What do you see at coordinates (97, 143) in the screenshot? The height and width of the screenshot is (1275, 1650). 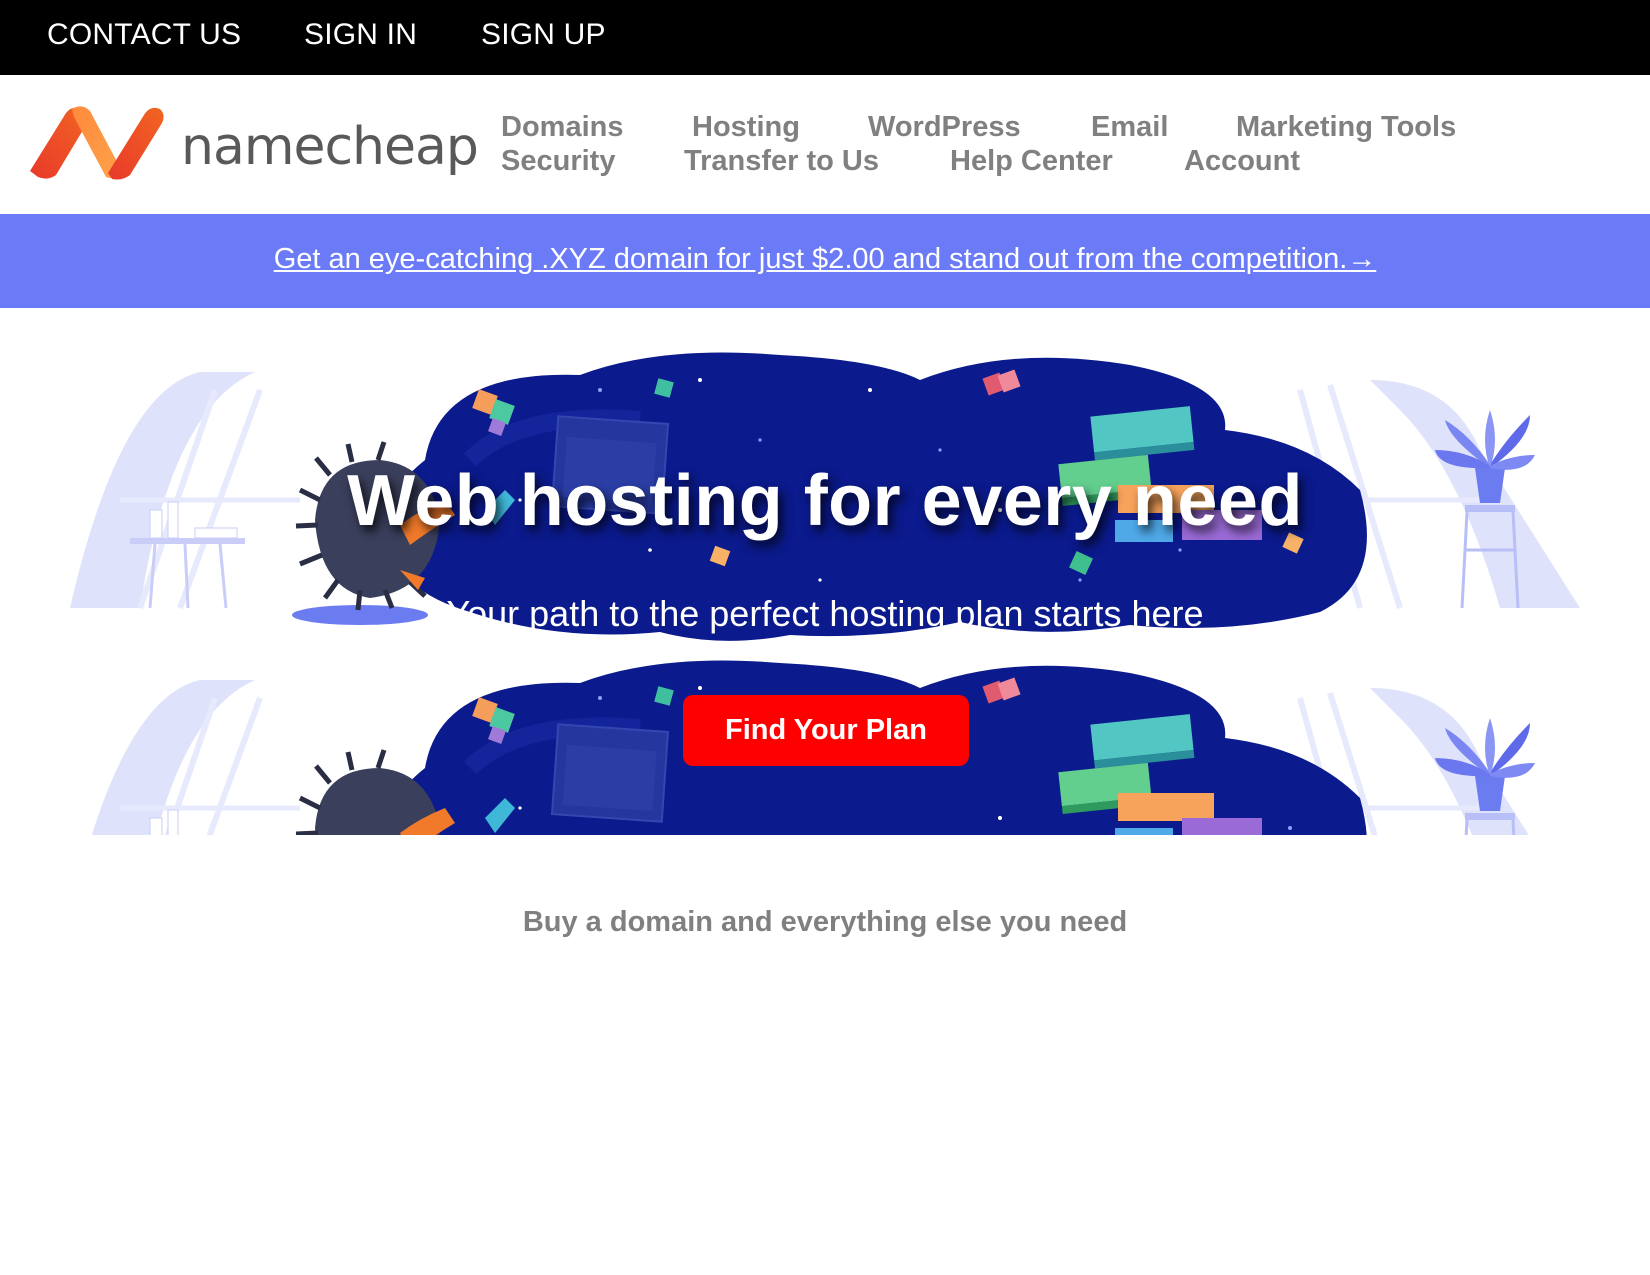 I see `namecheap-logo-icon` at bounding box center [97, 143].